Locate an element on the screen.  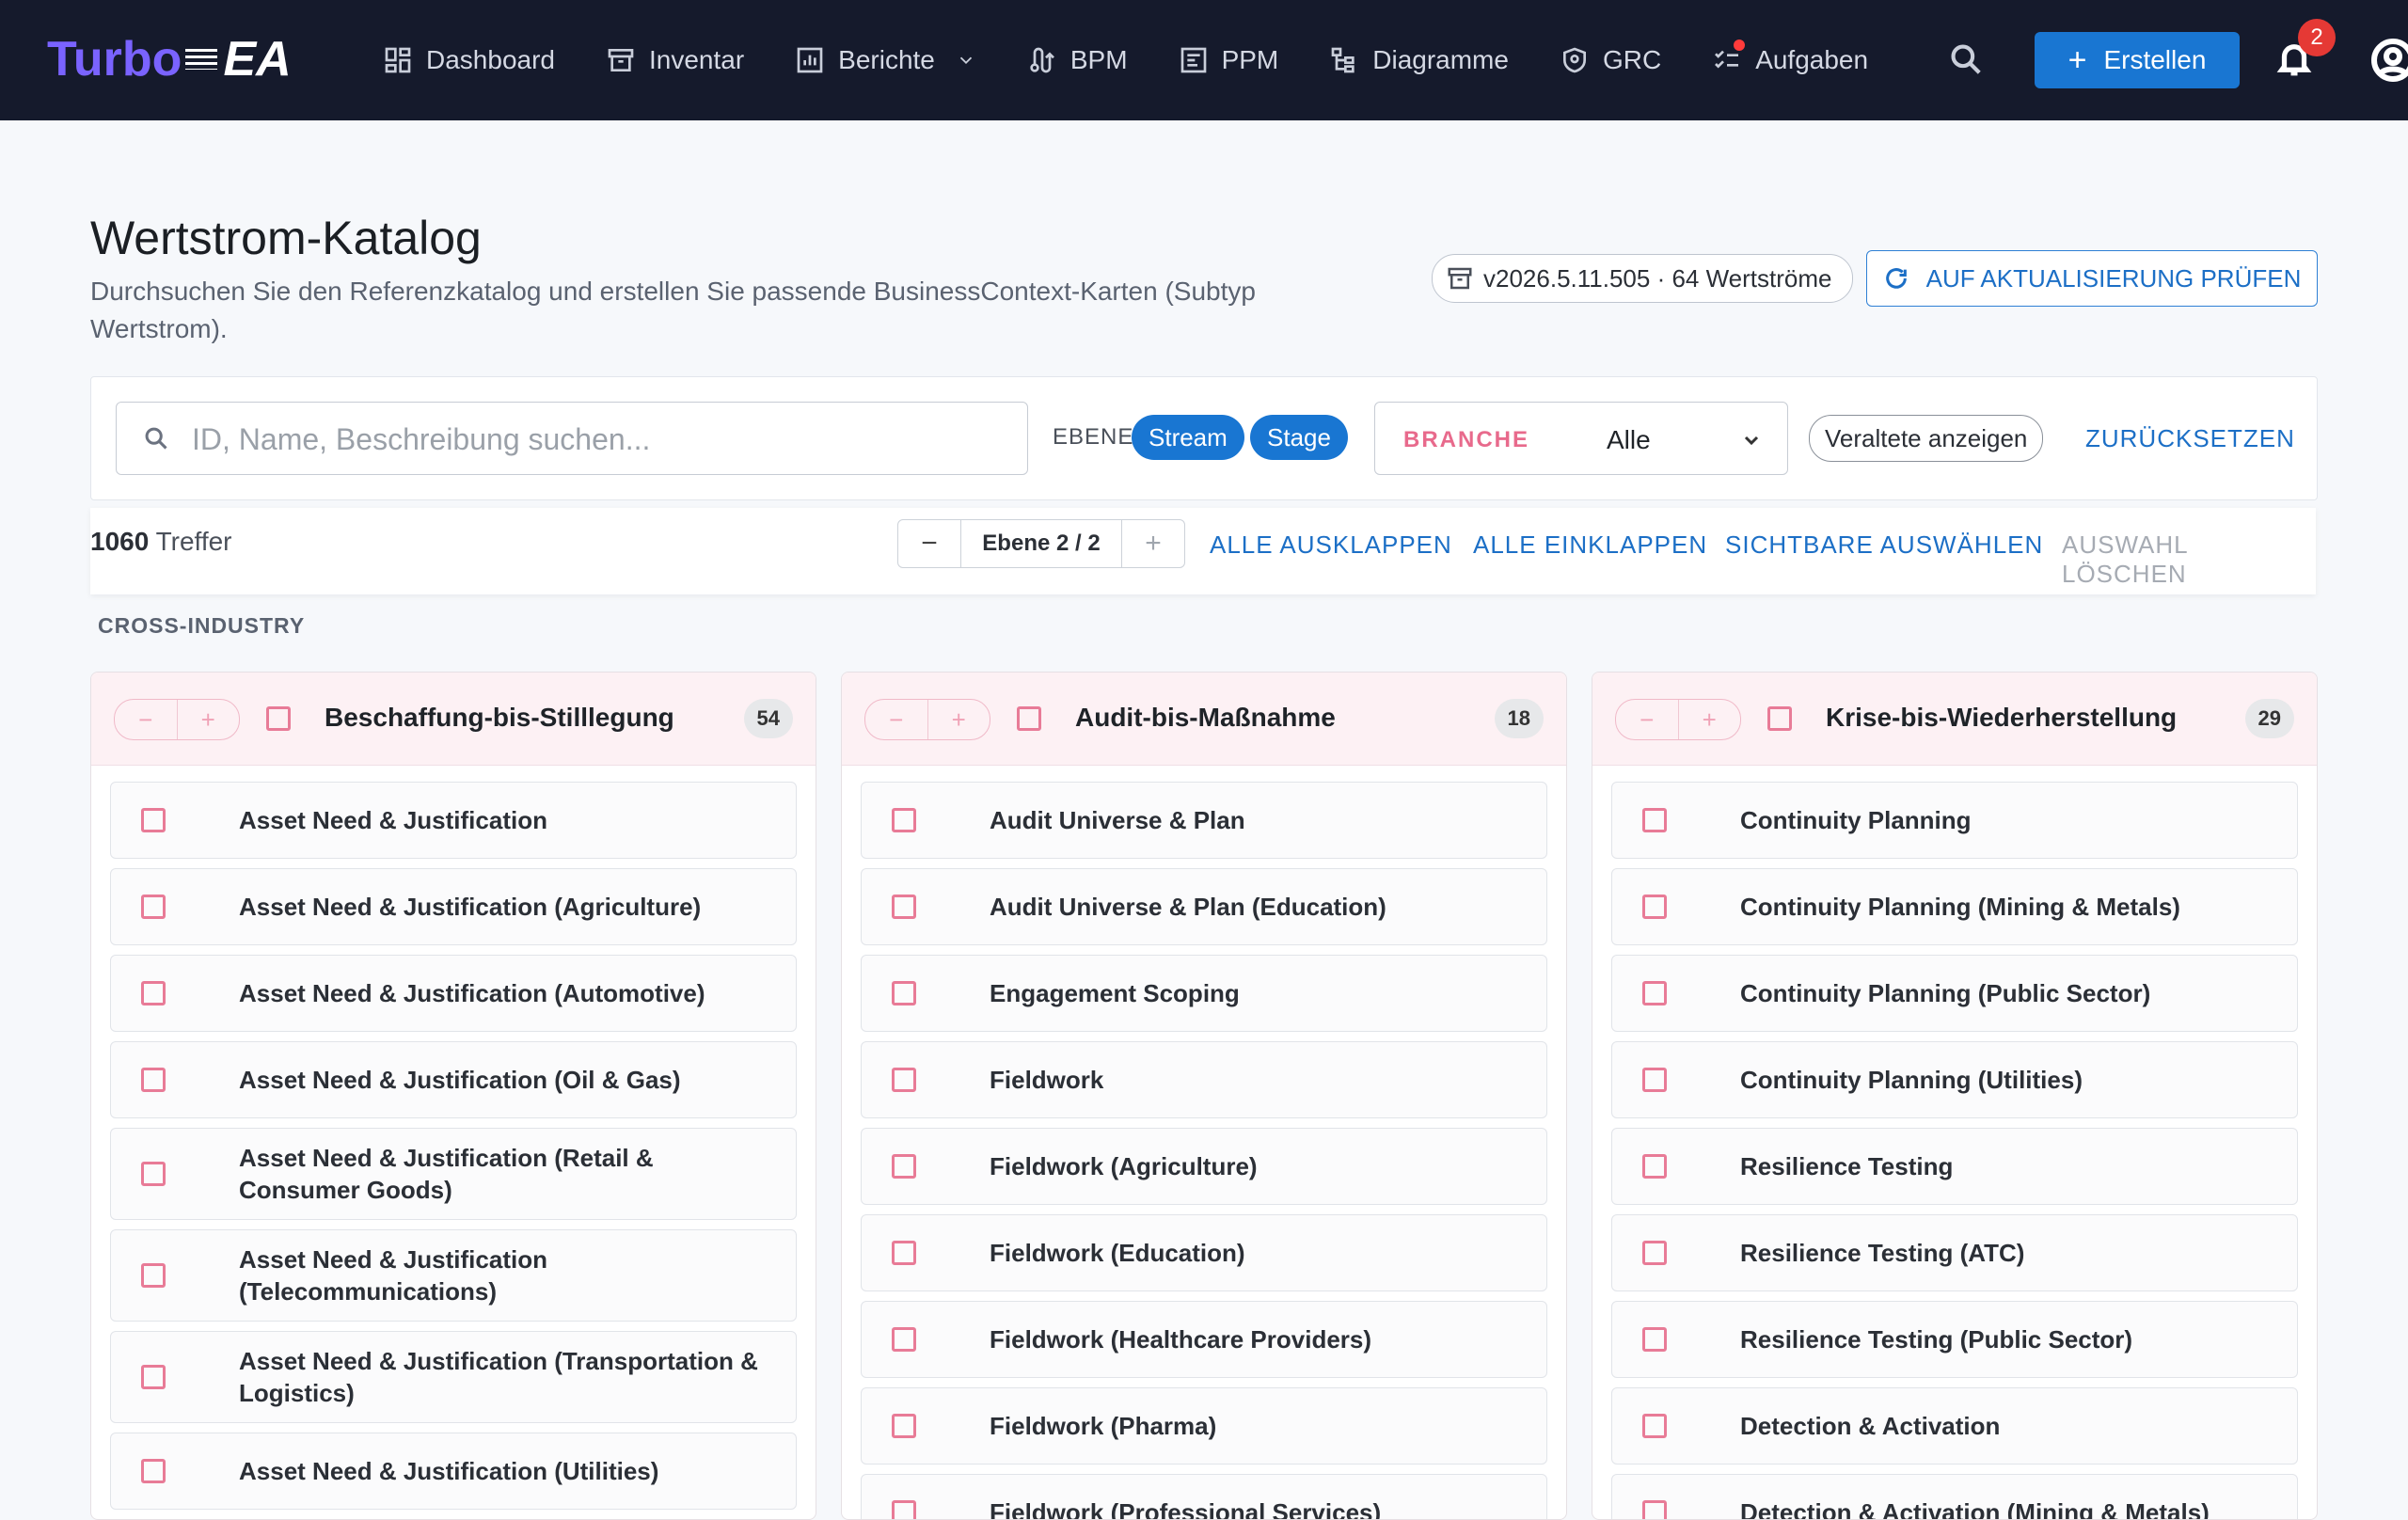
results-count-number: 1060 is located at coordinates (120, 541).